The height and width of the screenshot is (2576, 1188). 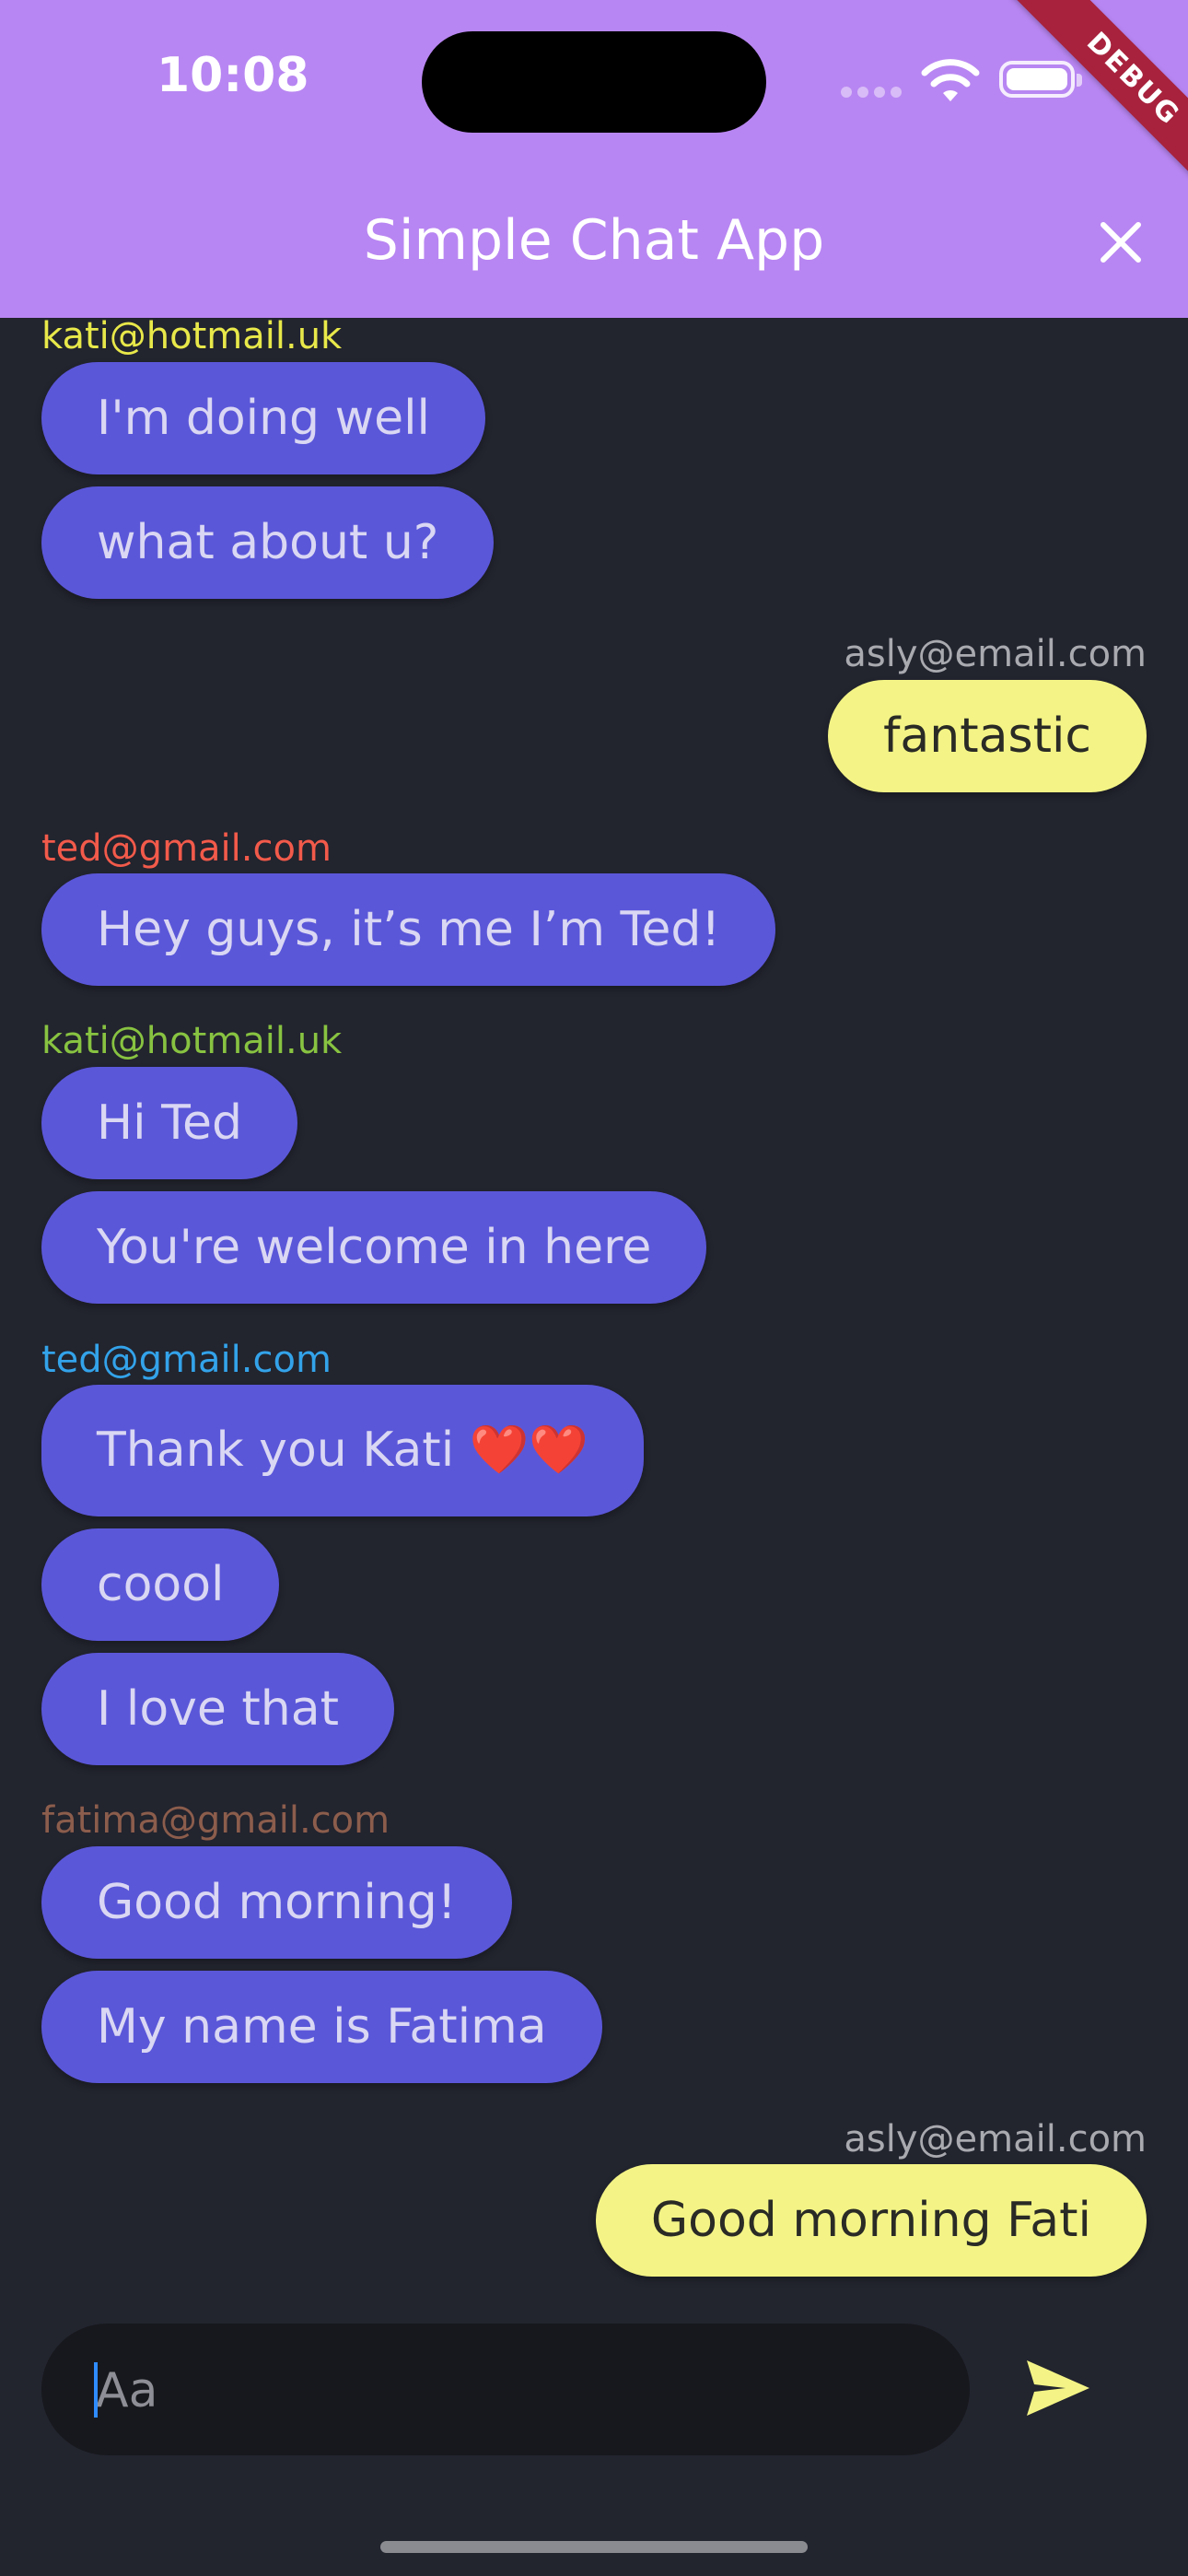 What do you see at coordinates (215, 1820) in the screenshot?
I see `message-sender: fatima@gmail.com` at bounding box center [215, 1820].